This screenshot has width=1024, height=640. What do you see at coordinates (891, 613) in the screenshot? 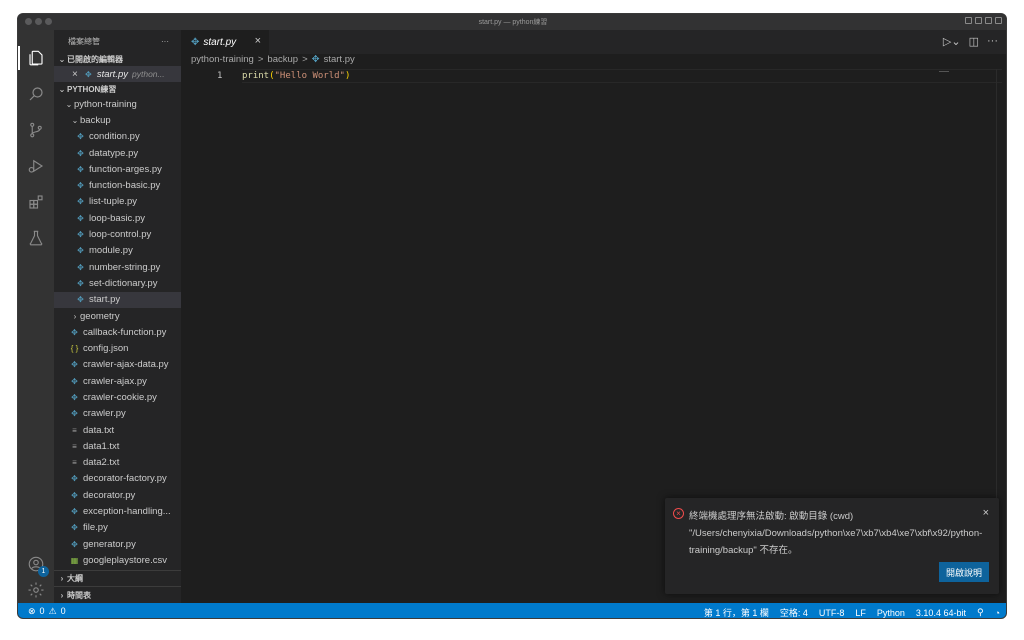
I see `language-mode: Python` at bounding box center [891, 613].